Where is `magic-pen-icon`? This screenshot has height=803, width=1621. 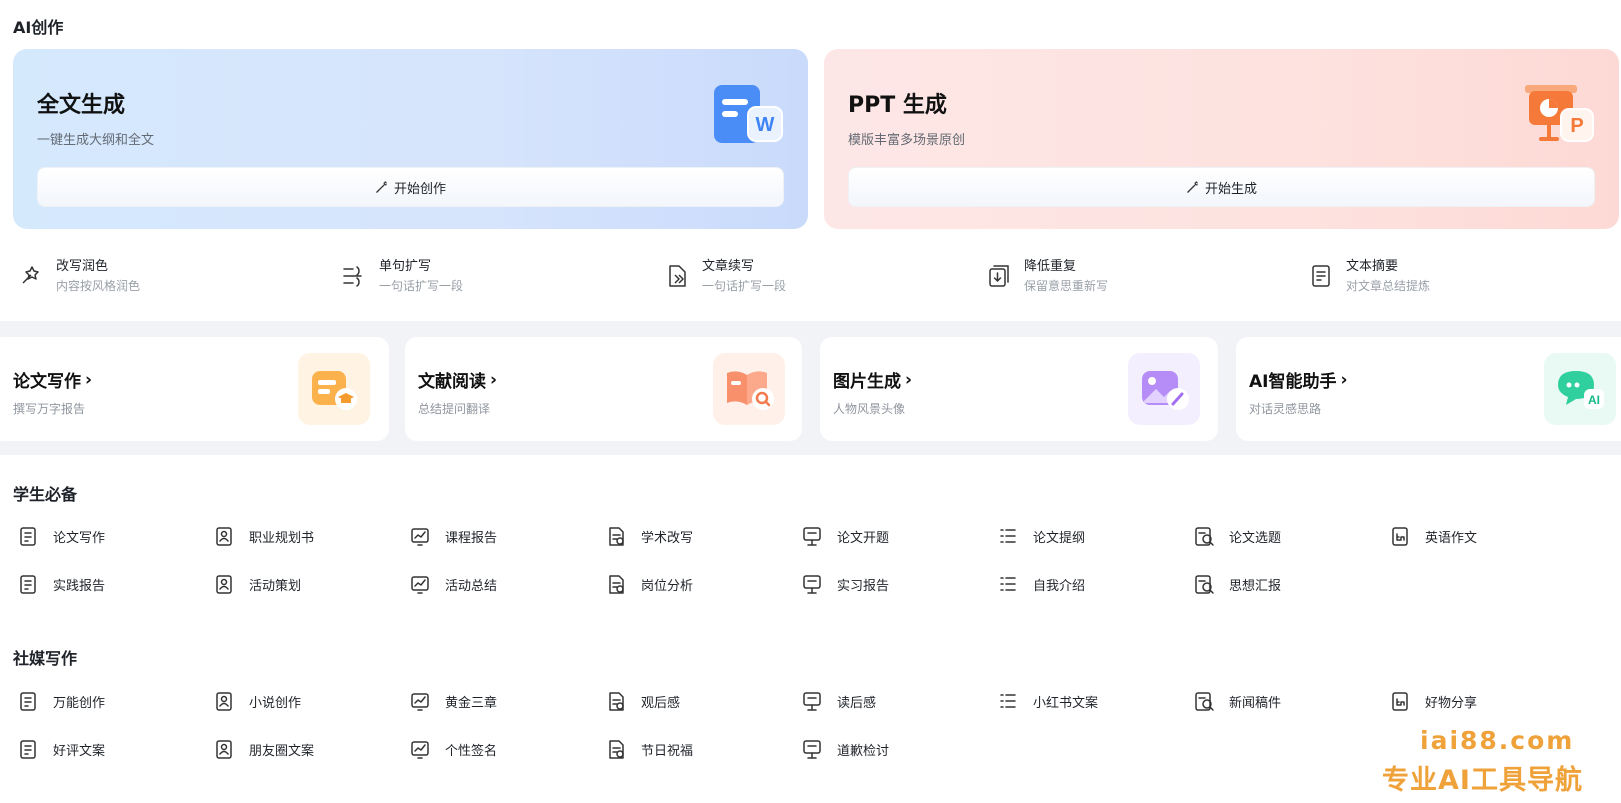
magic-pen-icon is located at coordinates (30, 275).